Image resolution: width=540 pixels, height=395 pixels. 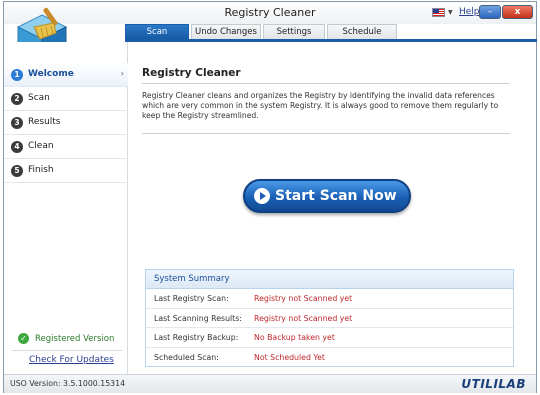 I want to click on tab-bar: Scan Undo Changes Settings Schedule, so click(x=331, y=31).